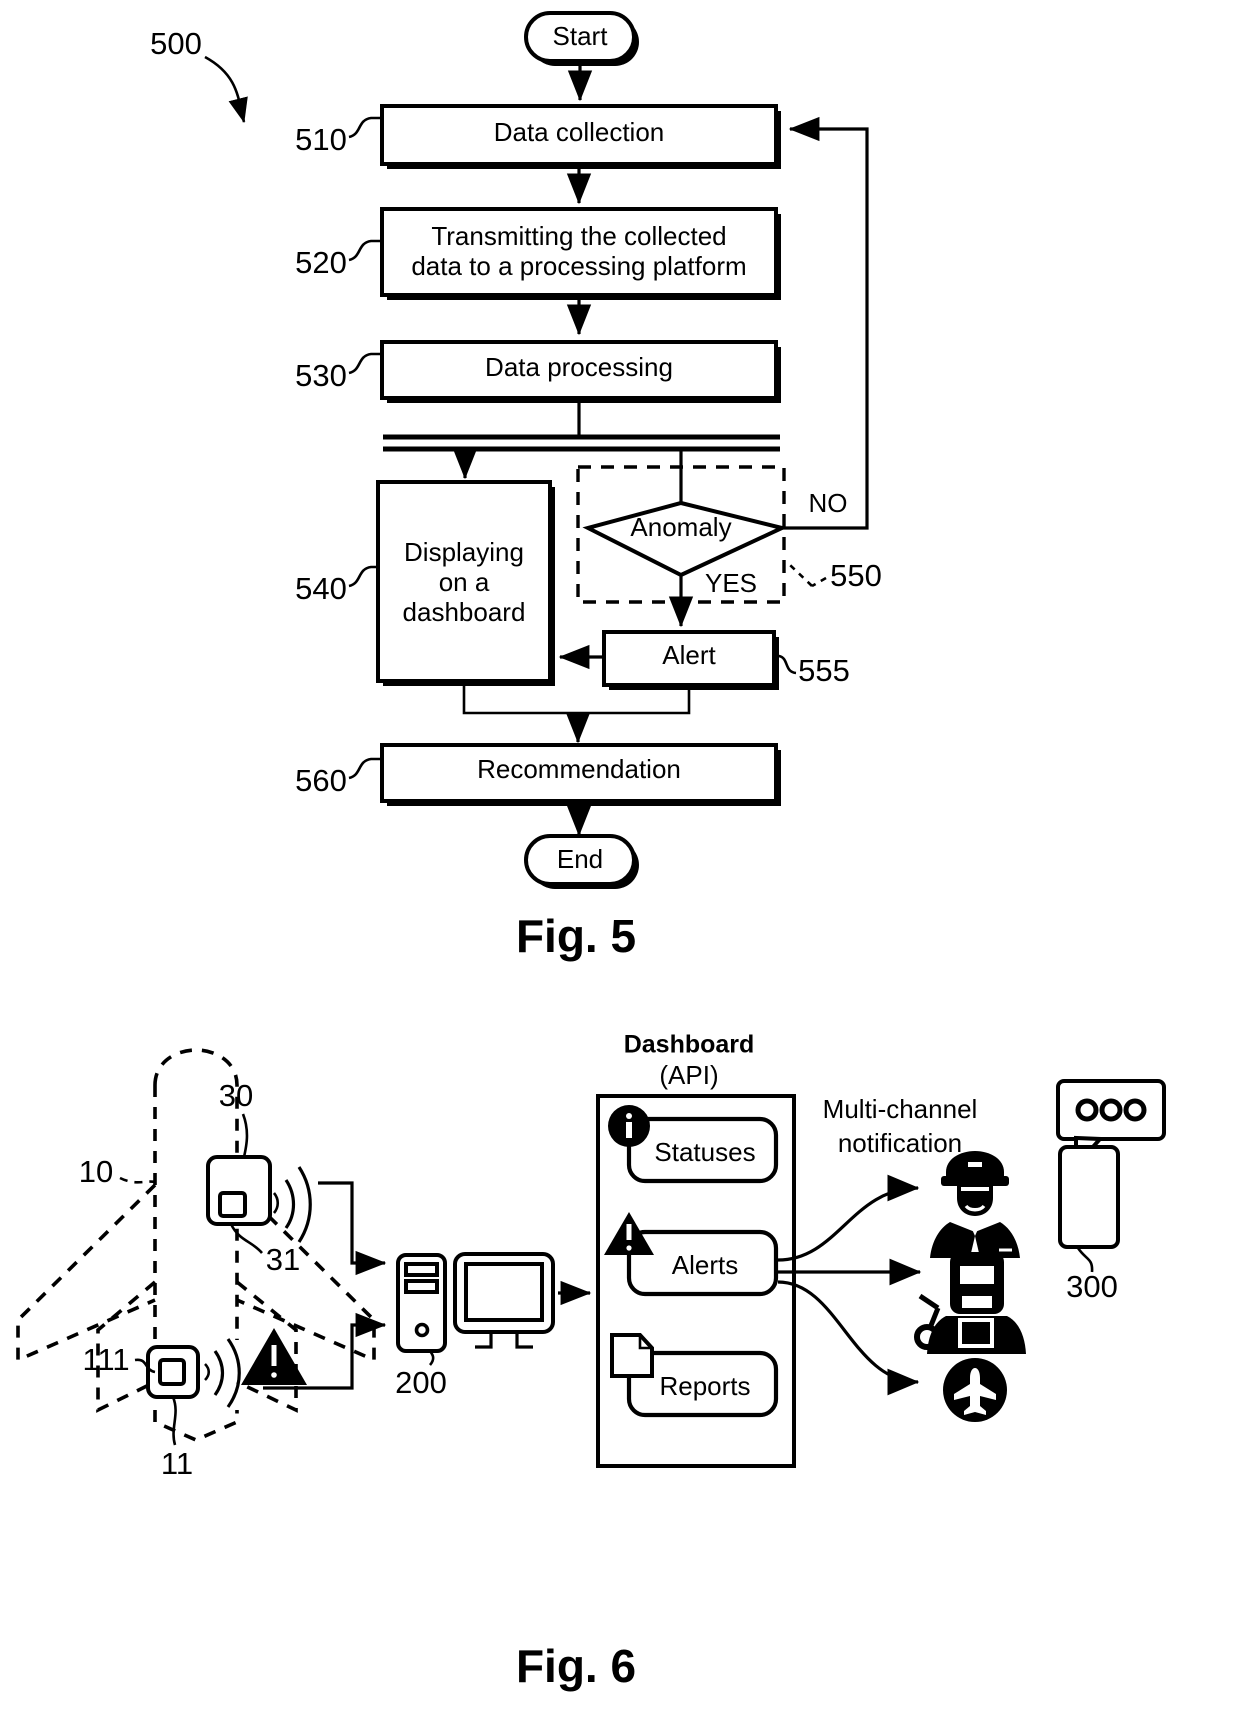 The image size is (1240, 1715). I want to click on notification-label-line2: notification, so click(900, 1143).